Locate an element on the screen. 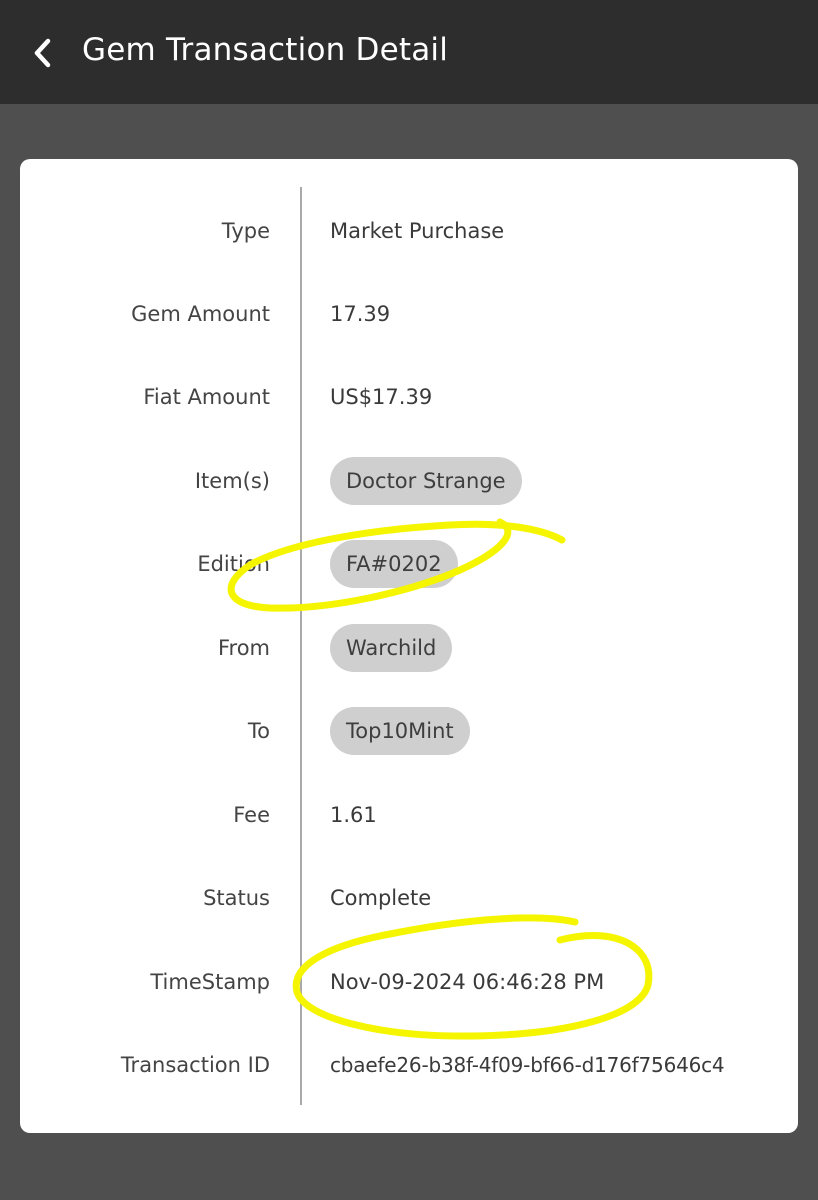 This screenshot has width=818, height=1200. status-value: Complete is located at coordinates (381, 898).